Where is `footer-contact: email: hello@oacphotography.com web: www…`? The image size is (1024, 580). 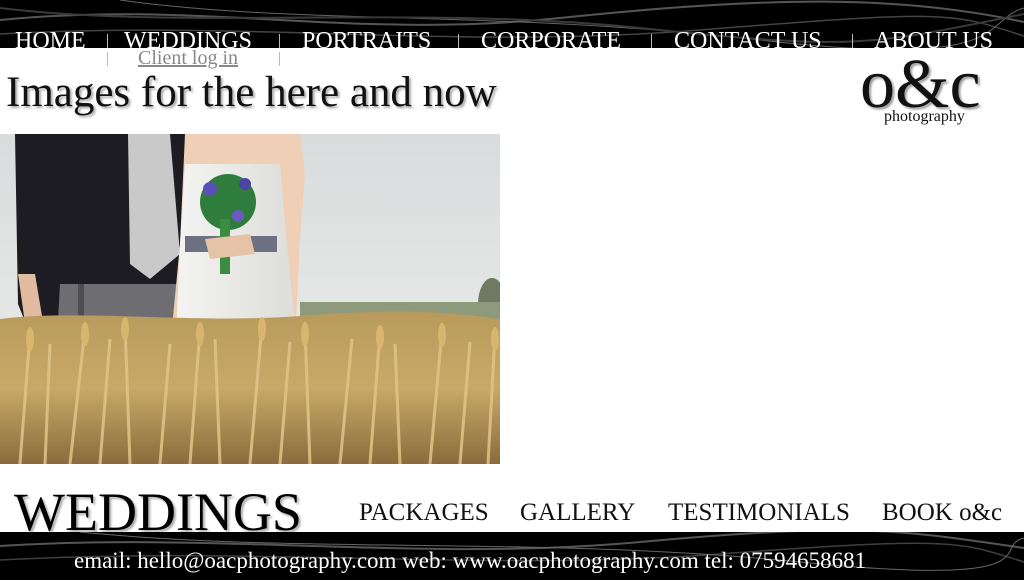 footer-contact: email: hello@oacphotography.com web: www… is located at coordinates (470, 560).